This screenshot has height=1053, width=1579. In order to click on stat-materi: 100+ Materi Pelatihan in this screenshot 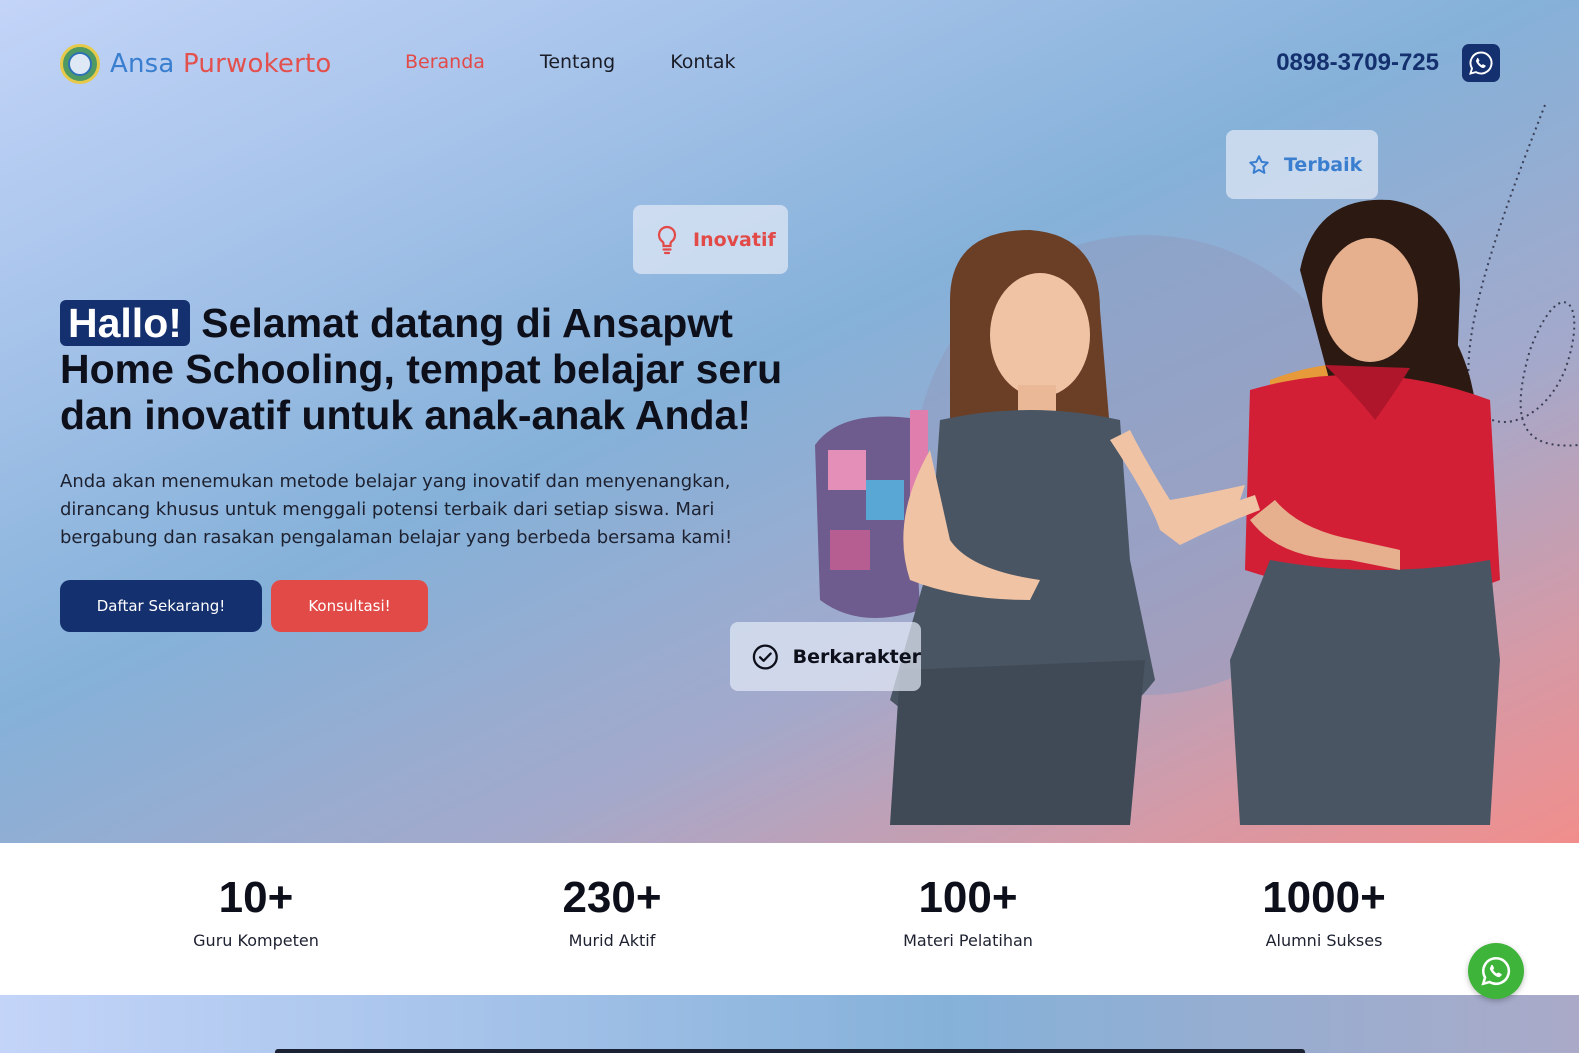, I will do `click(968, 911)`.